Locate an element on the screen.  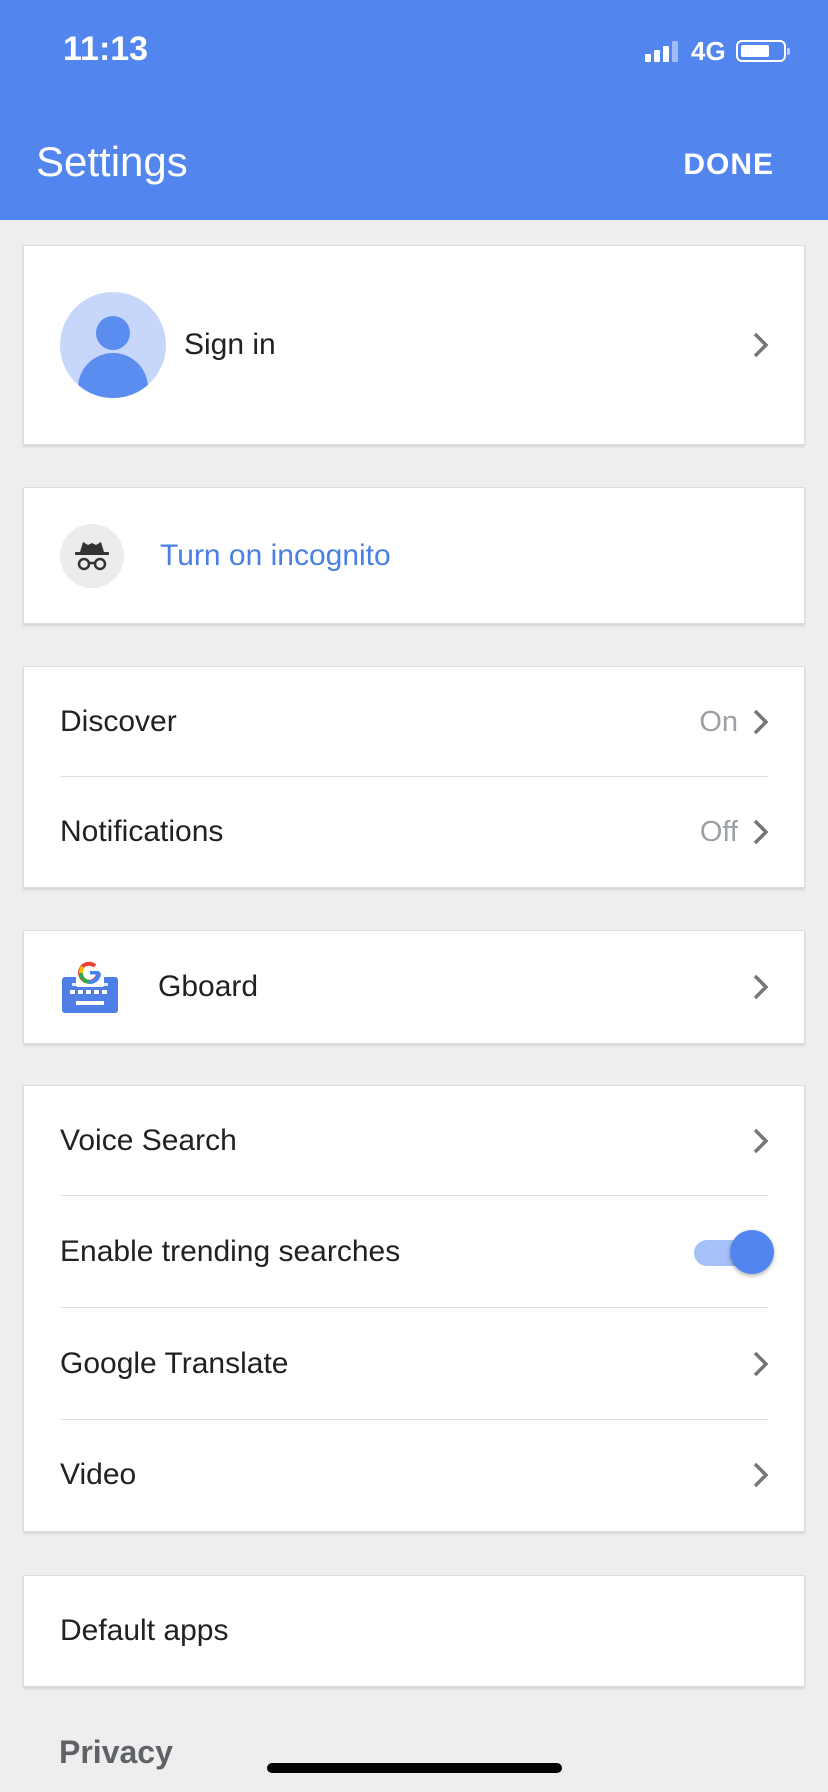
gboard-icon is located at coordinates (90, 986).